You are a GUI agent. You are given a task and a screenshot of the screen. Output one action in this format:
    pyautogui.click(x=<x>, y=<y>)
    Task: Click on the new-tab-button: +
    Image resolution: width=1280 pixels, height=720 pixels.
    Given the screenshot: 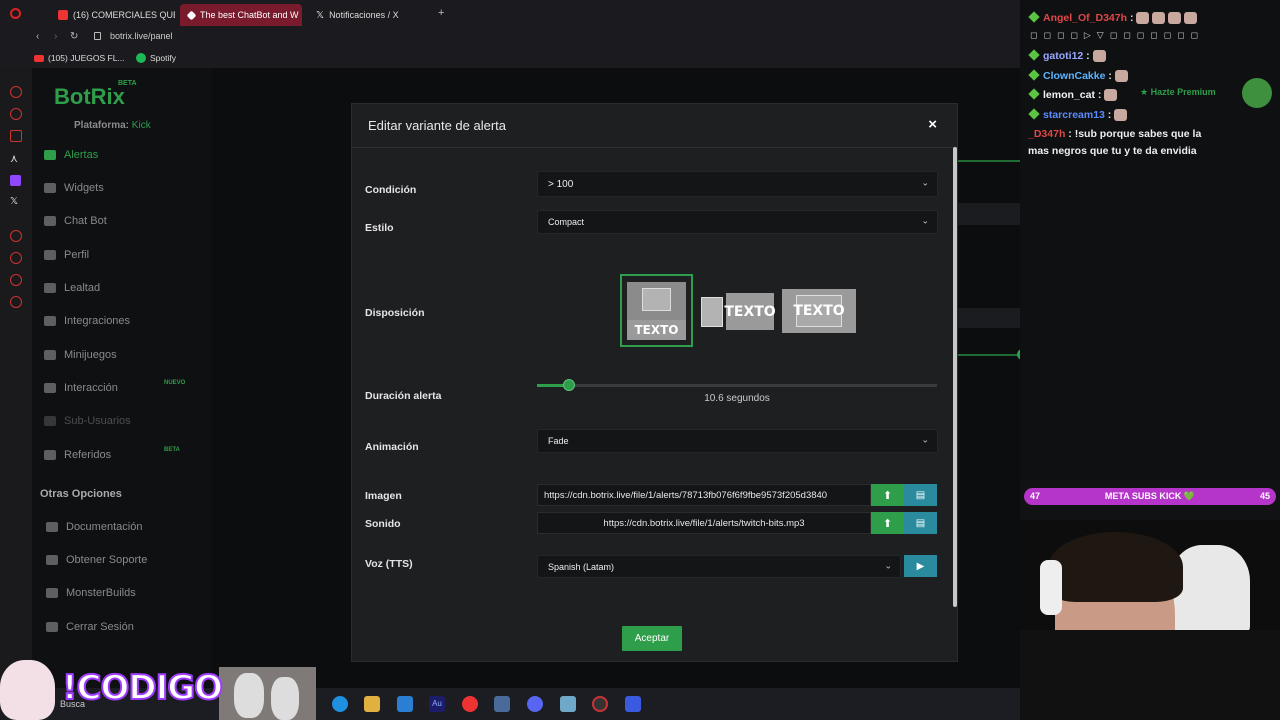 What is the action you would take?
    pyautogui.click(x=441, y=13)
    